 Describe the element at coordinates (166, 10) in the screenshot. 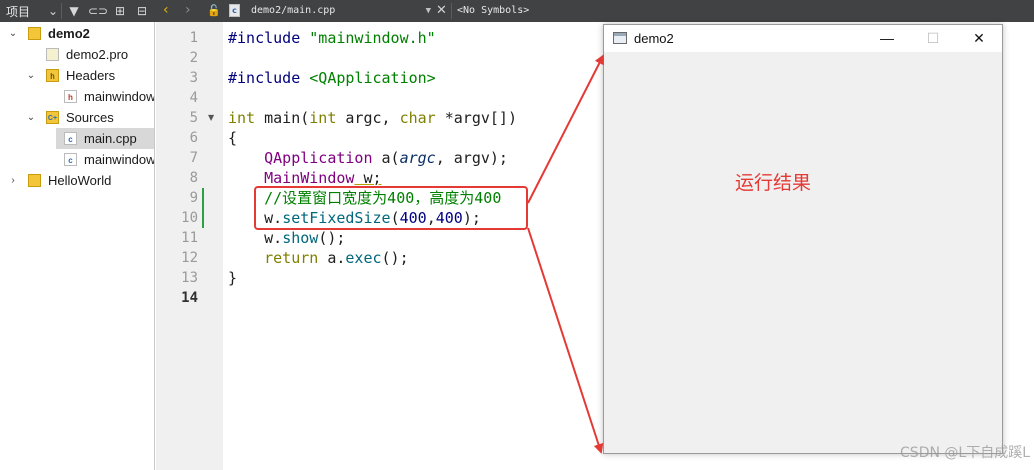

I see `back-arrow-icon: ‹` at that location.